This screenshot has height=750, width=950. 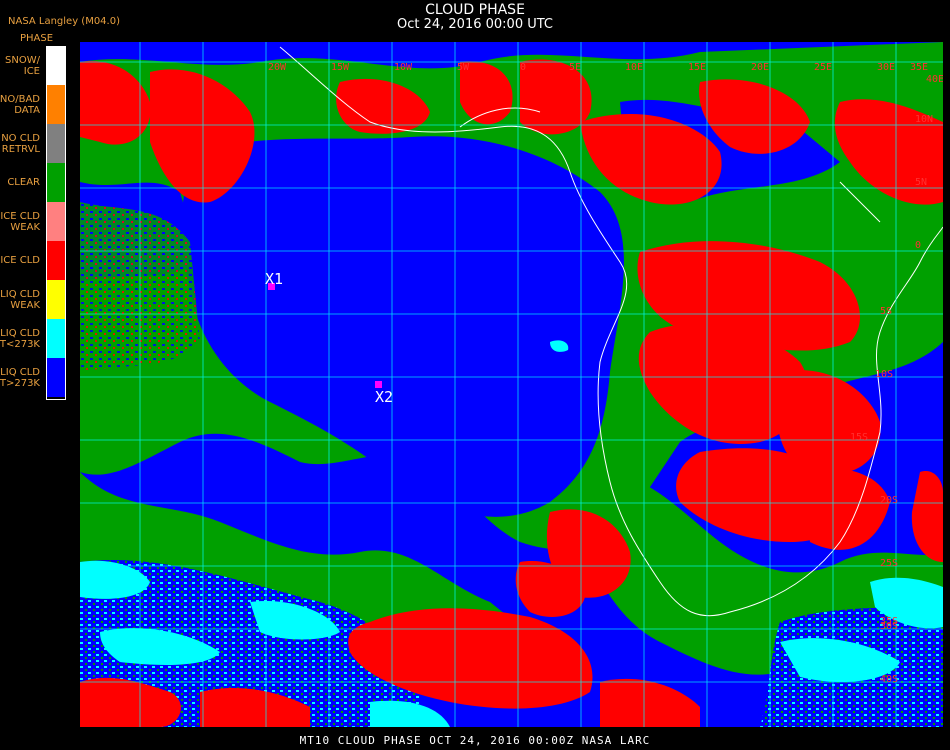 I want to click on lon-label: 35E, so click(x=919, y=67).